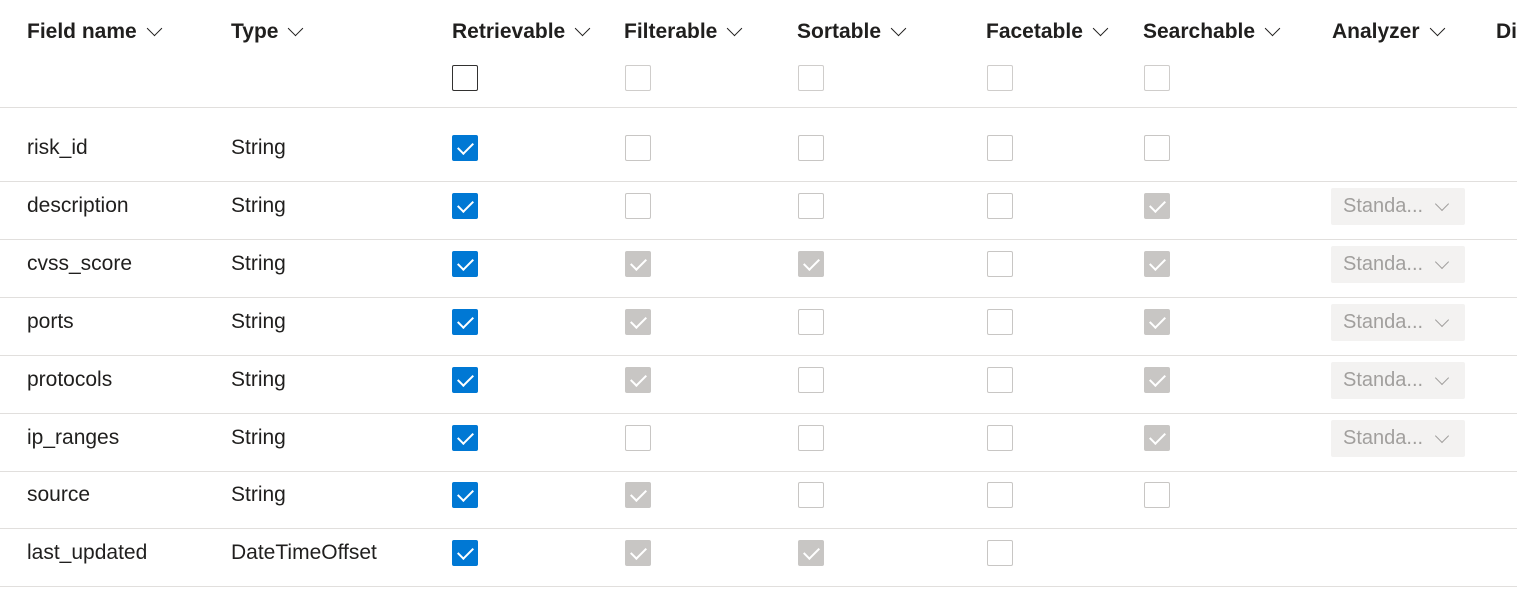 The width and height of the screenshot is (1517, 595). I want to click on field-name-cell: source, so click(59, 494).